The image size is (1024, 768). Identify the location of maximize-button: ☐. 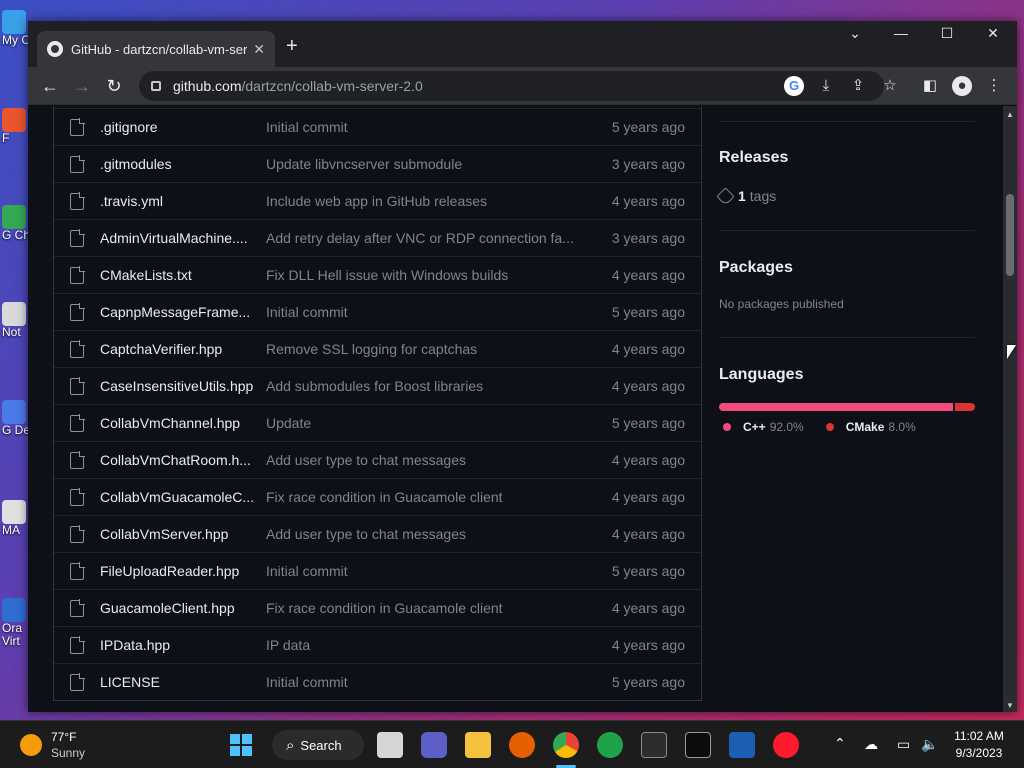
(947, 33).